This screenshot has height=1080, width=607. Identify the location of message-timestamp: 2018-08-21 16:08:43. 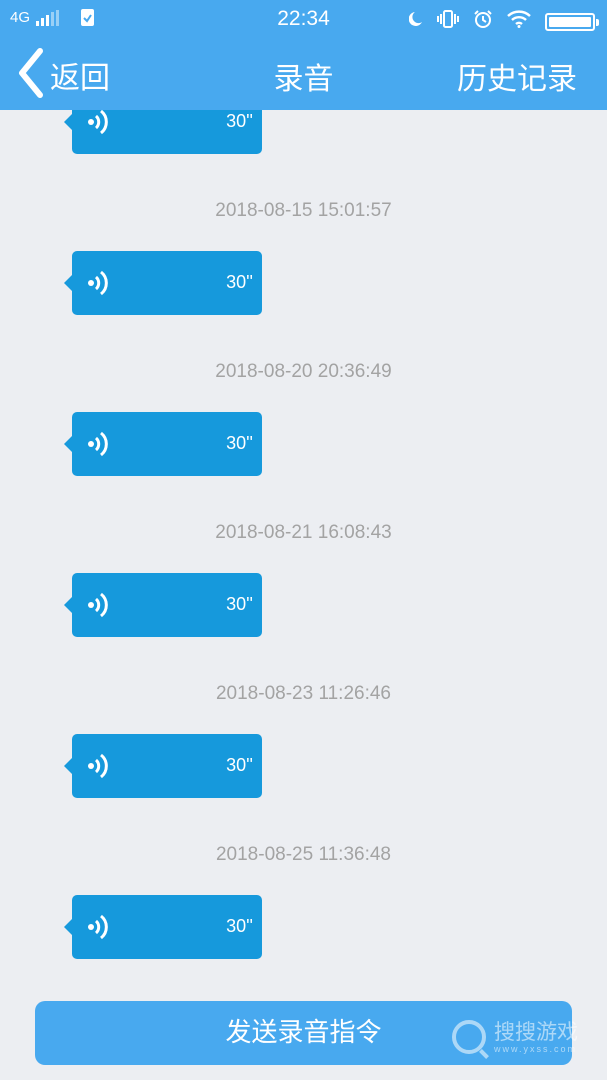
(303, 532).